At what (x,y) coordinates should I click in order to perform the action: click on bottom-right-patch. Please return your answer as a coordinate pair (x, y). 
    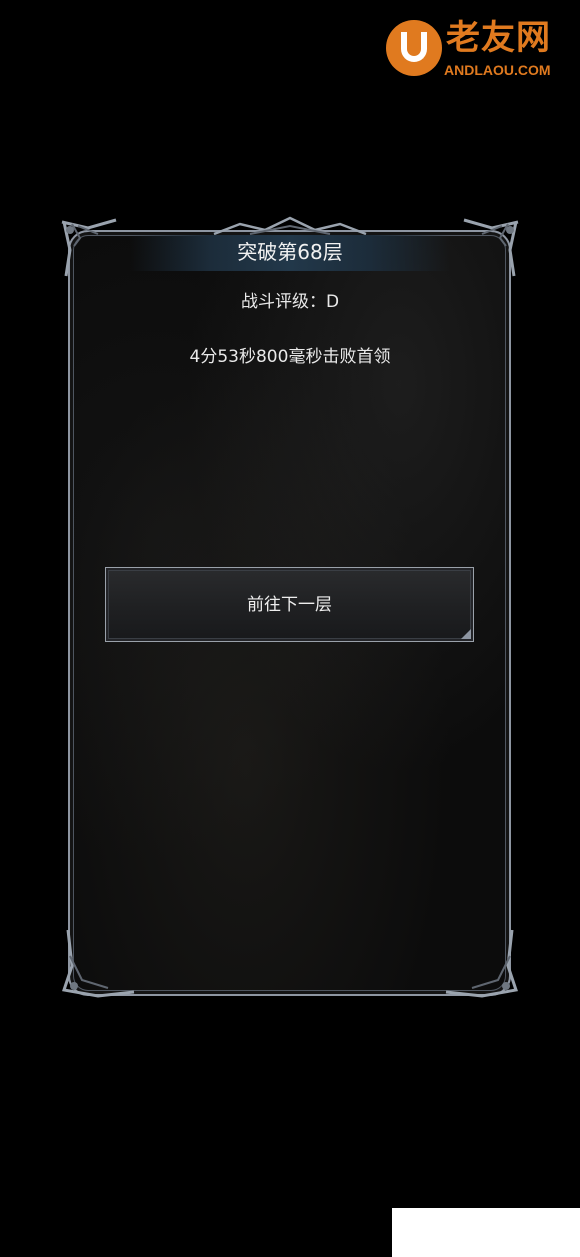
    Looking at the image, I should click on (486, 1232).